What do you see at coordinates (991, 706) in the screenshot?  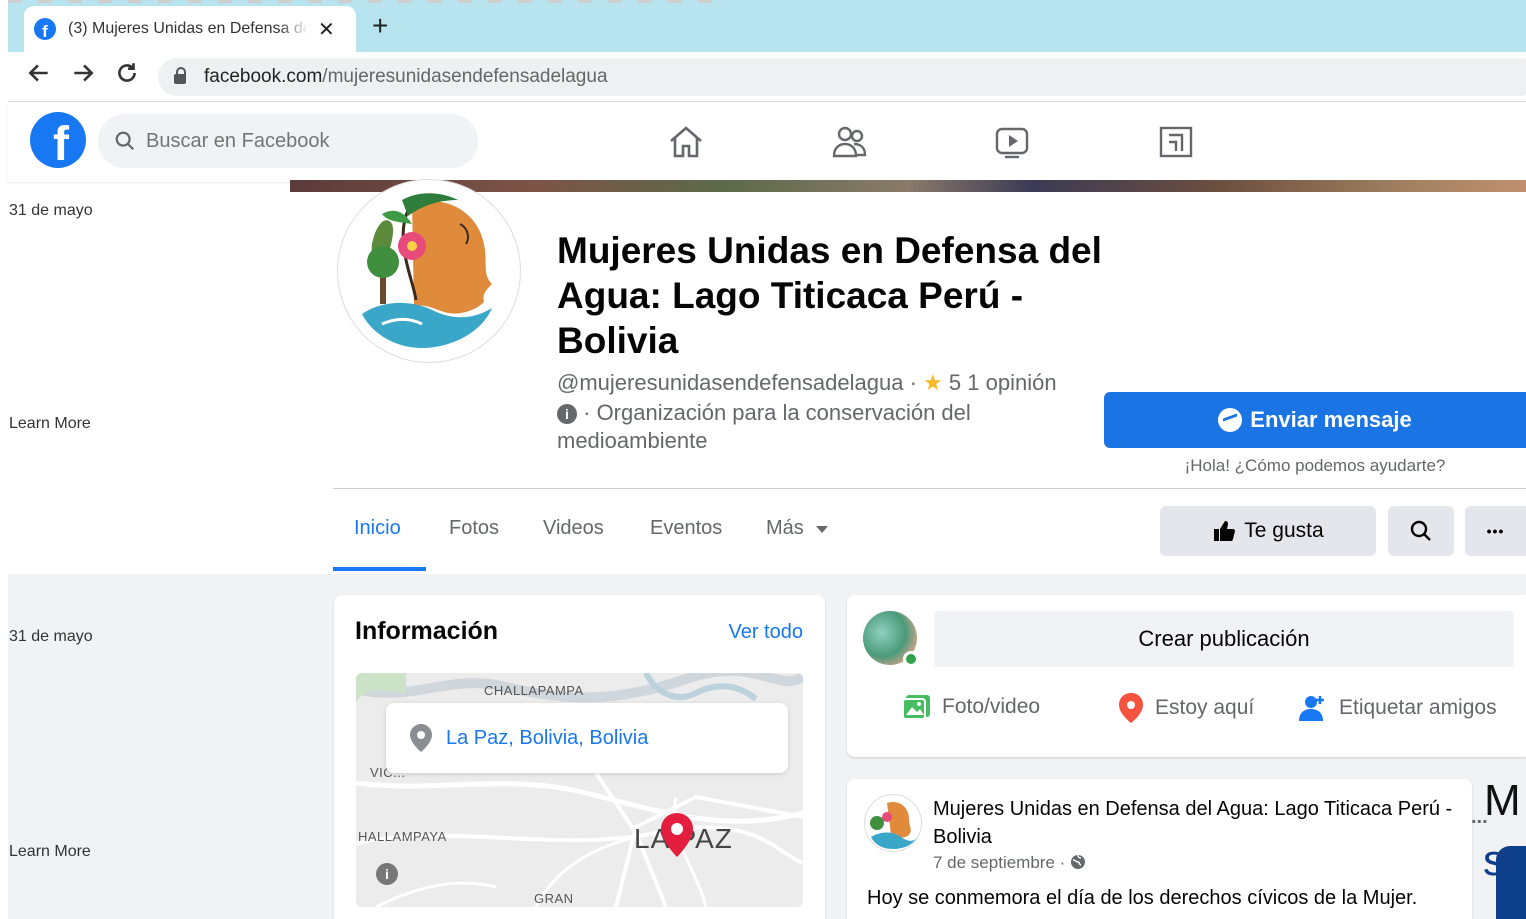 I see `photo-video-label: Foto/video` at bounding box center [991, 706].